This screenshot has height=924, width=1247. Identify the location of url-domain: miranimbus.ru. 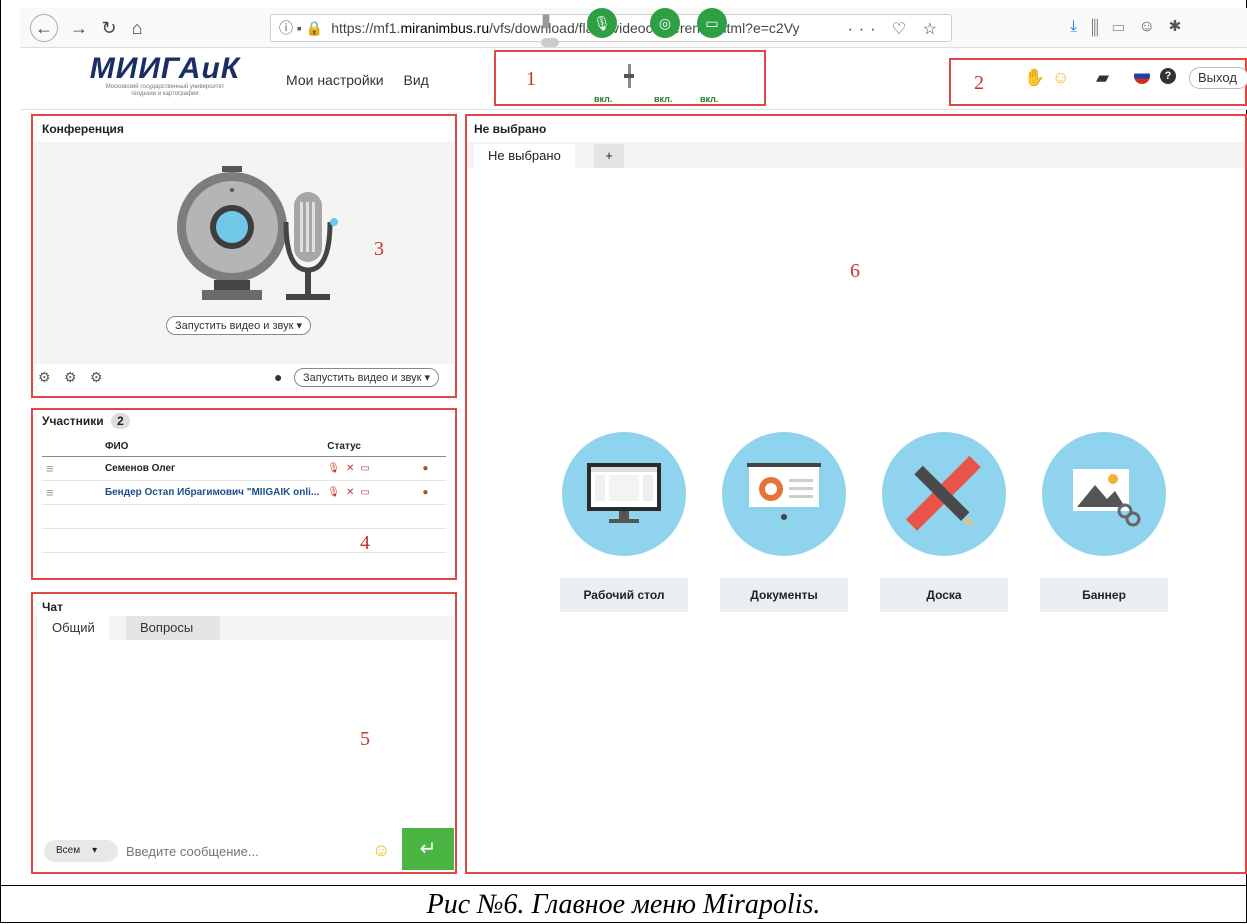
(445, 28).